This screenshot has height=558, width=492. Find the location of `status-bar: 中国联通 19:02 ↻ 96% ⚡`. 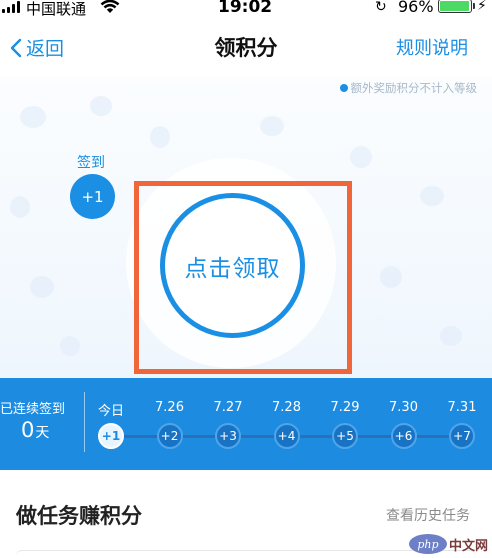

status-bar: 中国联通 19:02 ↻ 96% ⚡ is located at coordinates (246, 9).